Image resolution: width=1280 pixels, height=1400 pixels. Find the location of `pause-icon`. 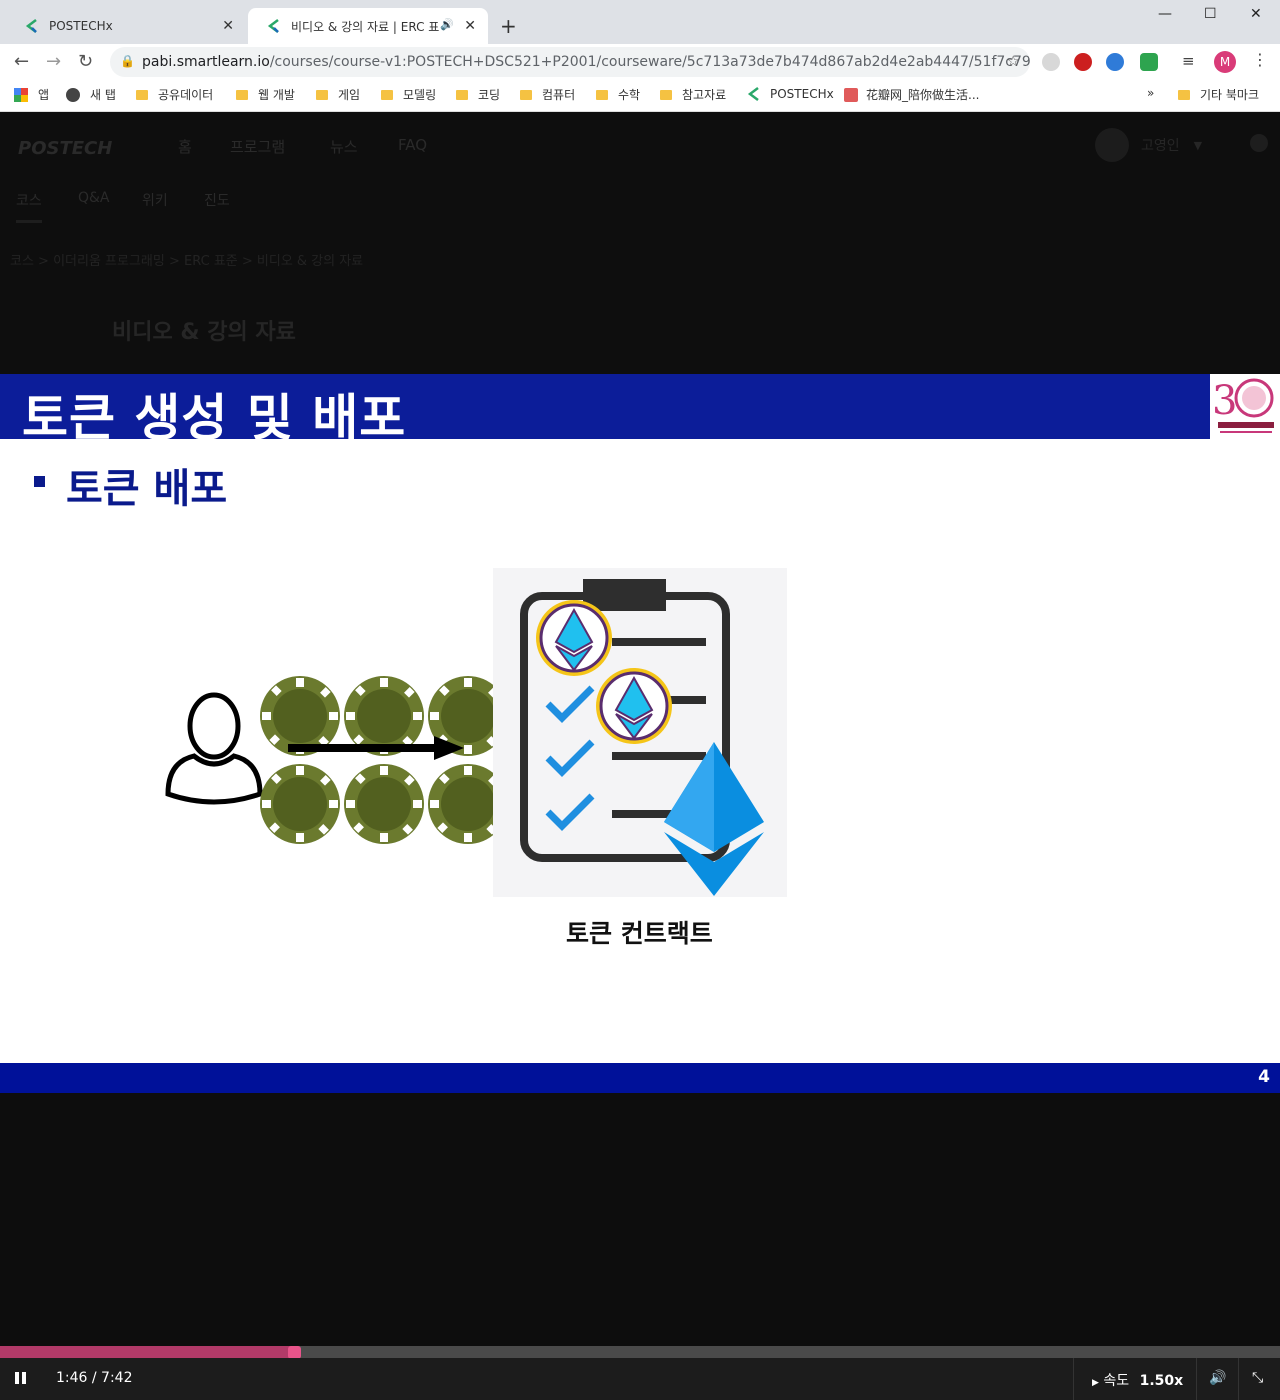

pause-icon is located at coordinates (21, 1380).